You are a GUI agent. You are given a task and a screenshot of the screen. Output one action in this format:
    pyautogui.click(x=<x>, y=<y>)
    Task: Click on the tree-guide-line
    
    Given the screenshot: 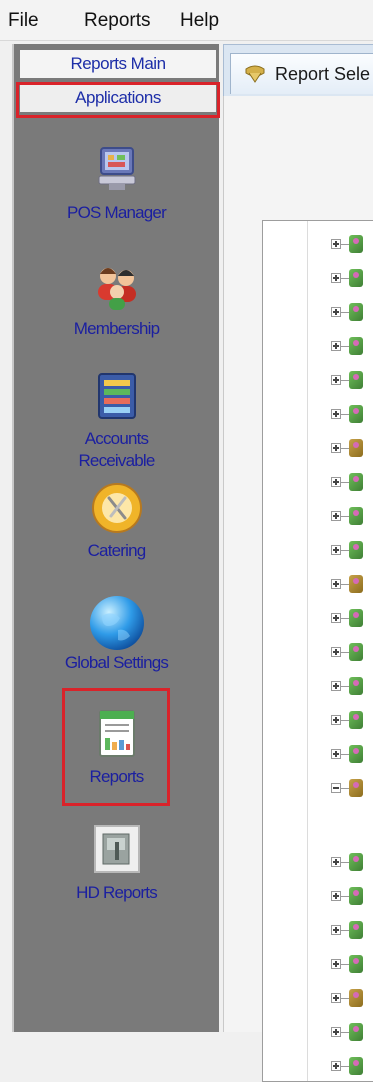 What is the action you would take?
    pyautogui.click(x=307, y=651)
    